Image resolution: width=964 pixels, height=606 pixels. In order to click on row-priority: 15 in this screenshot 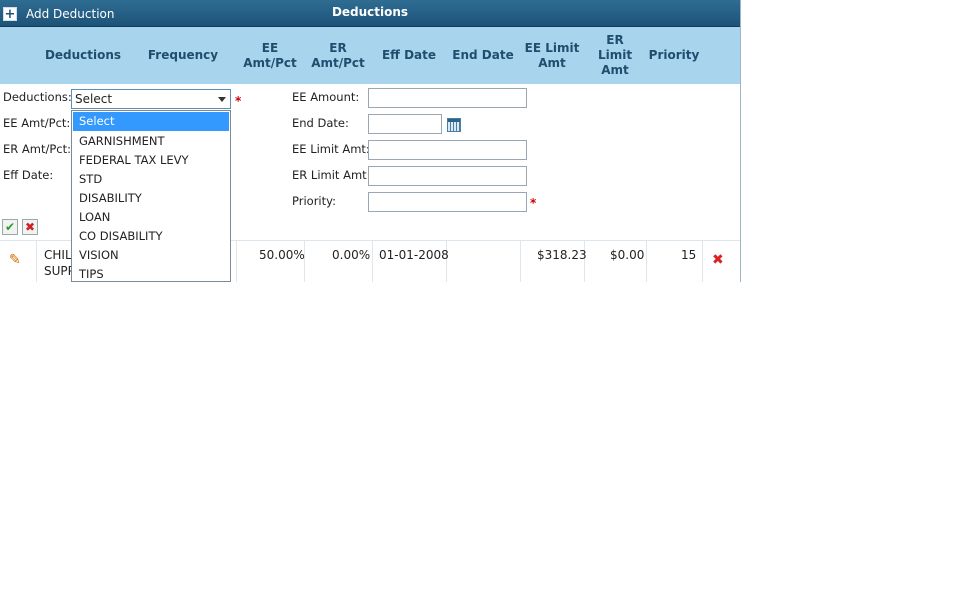, I will do `click(689, 255)`.